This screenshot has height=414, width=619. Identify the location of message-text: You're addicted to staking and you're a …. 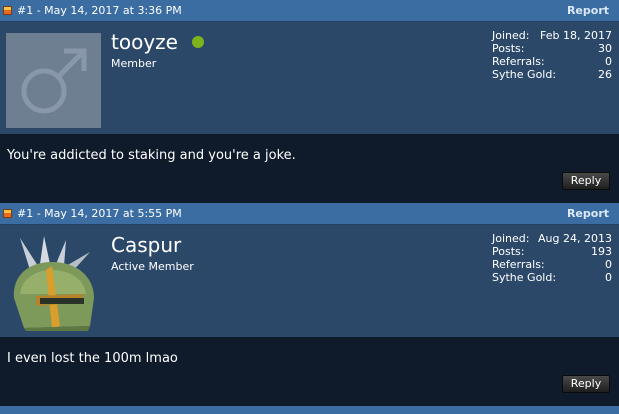
(151, 155).